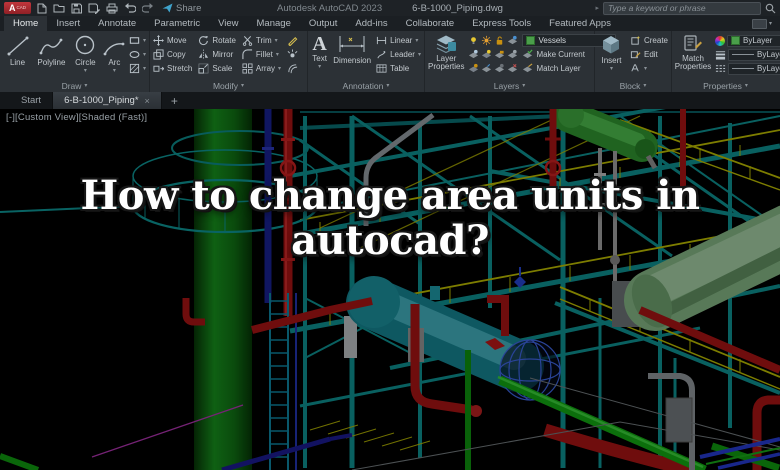  Describe the element at coordinates (292, 54) in the screenshot. I see `explode-tool` at that location.